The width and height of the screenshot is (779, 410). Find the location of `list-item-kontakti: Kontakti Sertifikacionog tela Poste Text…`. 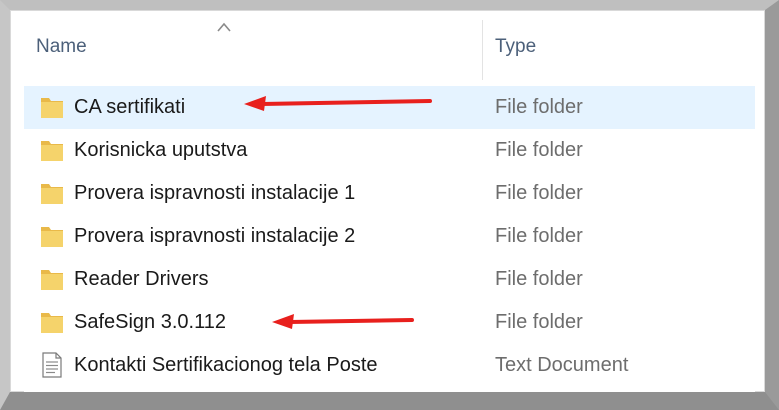

list-item-kontakti: Kontakti Sertifikacionog tela Poste Text… is located at coordinates (389, 365).